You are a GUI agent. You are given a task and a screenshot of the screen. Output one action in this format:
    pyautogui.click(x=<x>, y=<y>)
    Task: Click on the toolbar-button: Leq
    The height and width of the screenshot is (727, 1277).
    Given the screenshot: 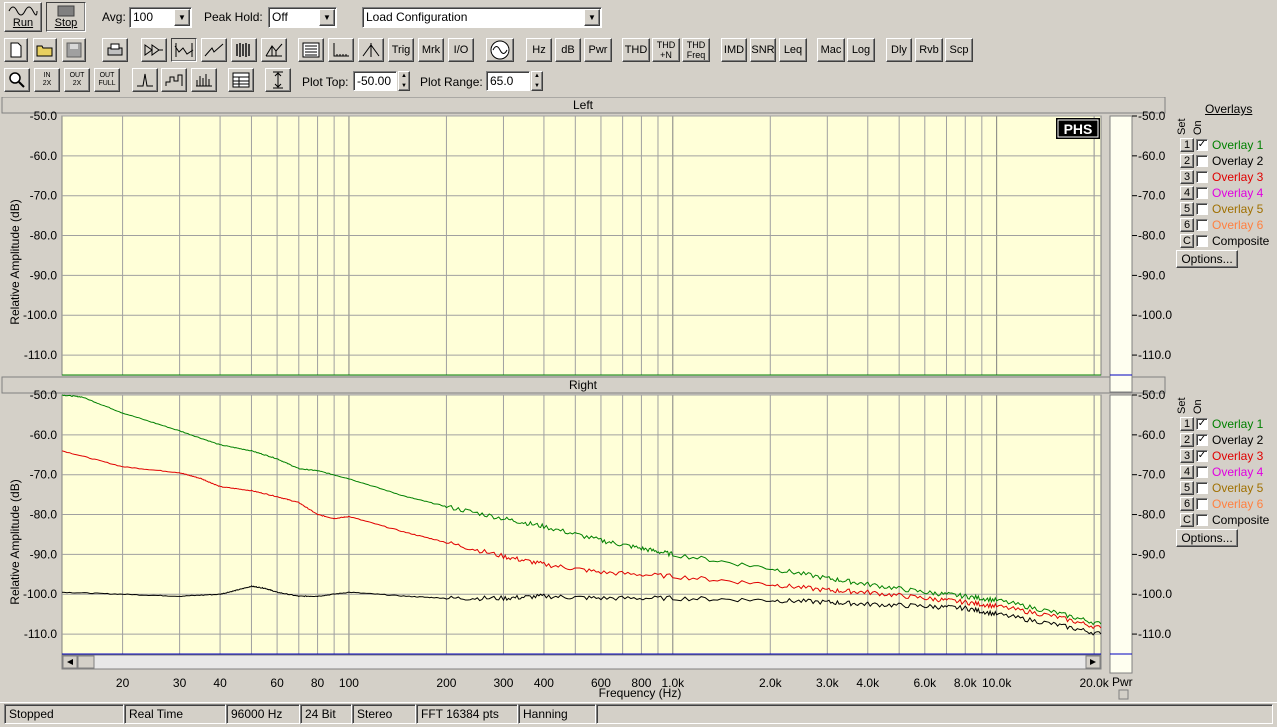 What is the action you would take?
    pyautogui.click(x=793, y=50)
    